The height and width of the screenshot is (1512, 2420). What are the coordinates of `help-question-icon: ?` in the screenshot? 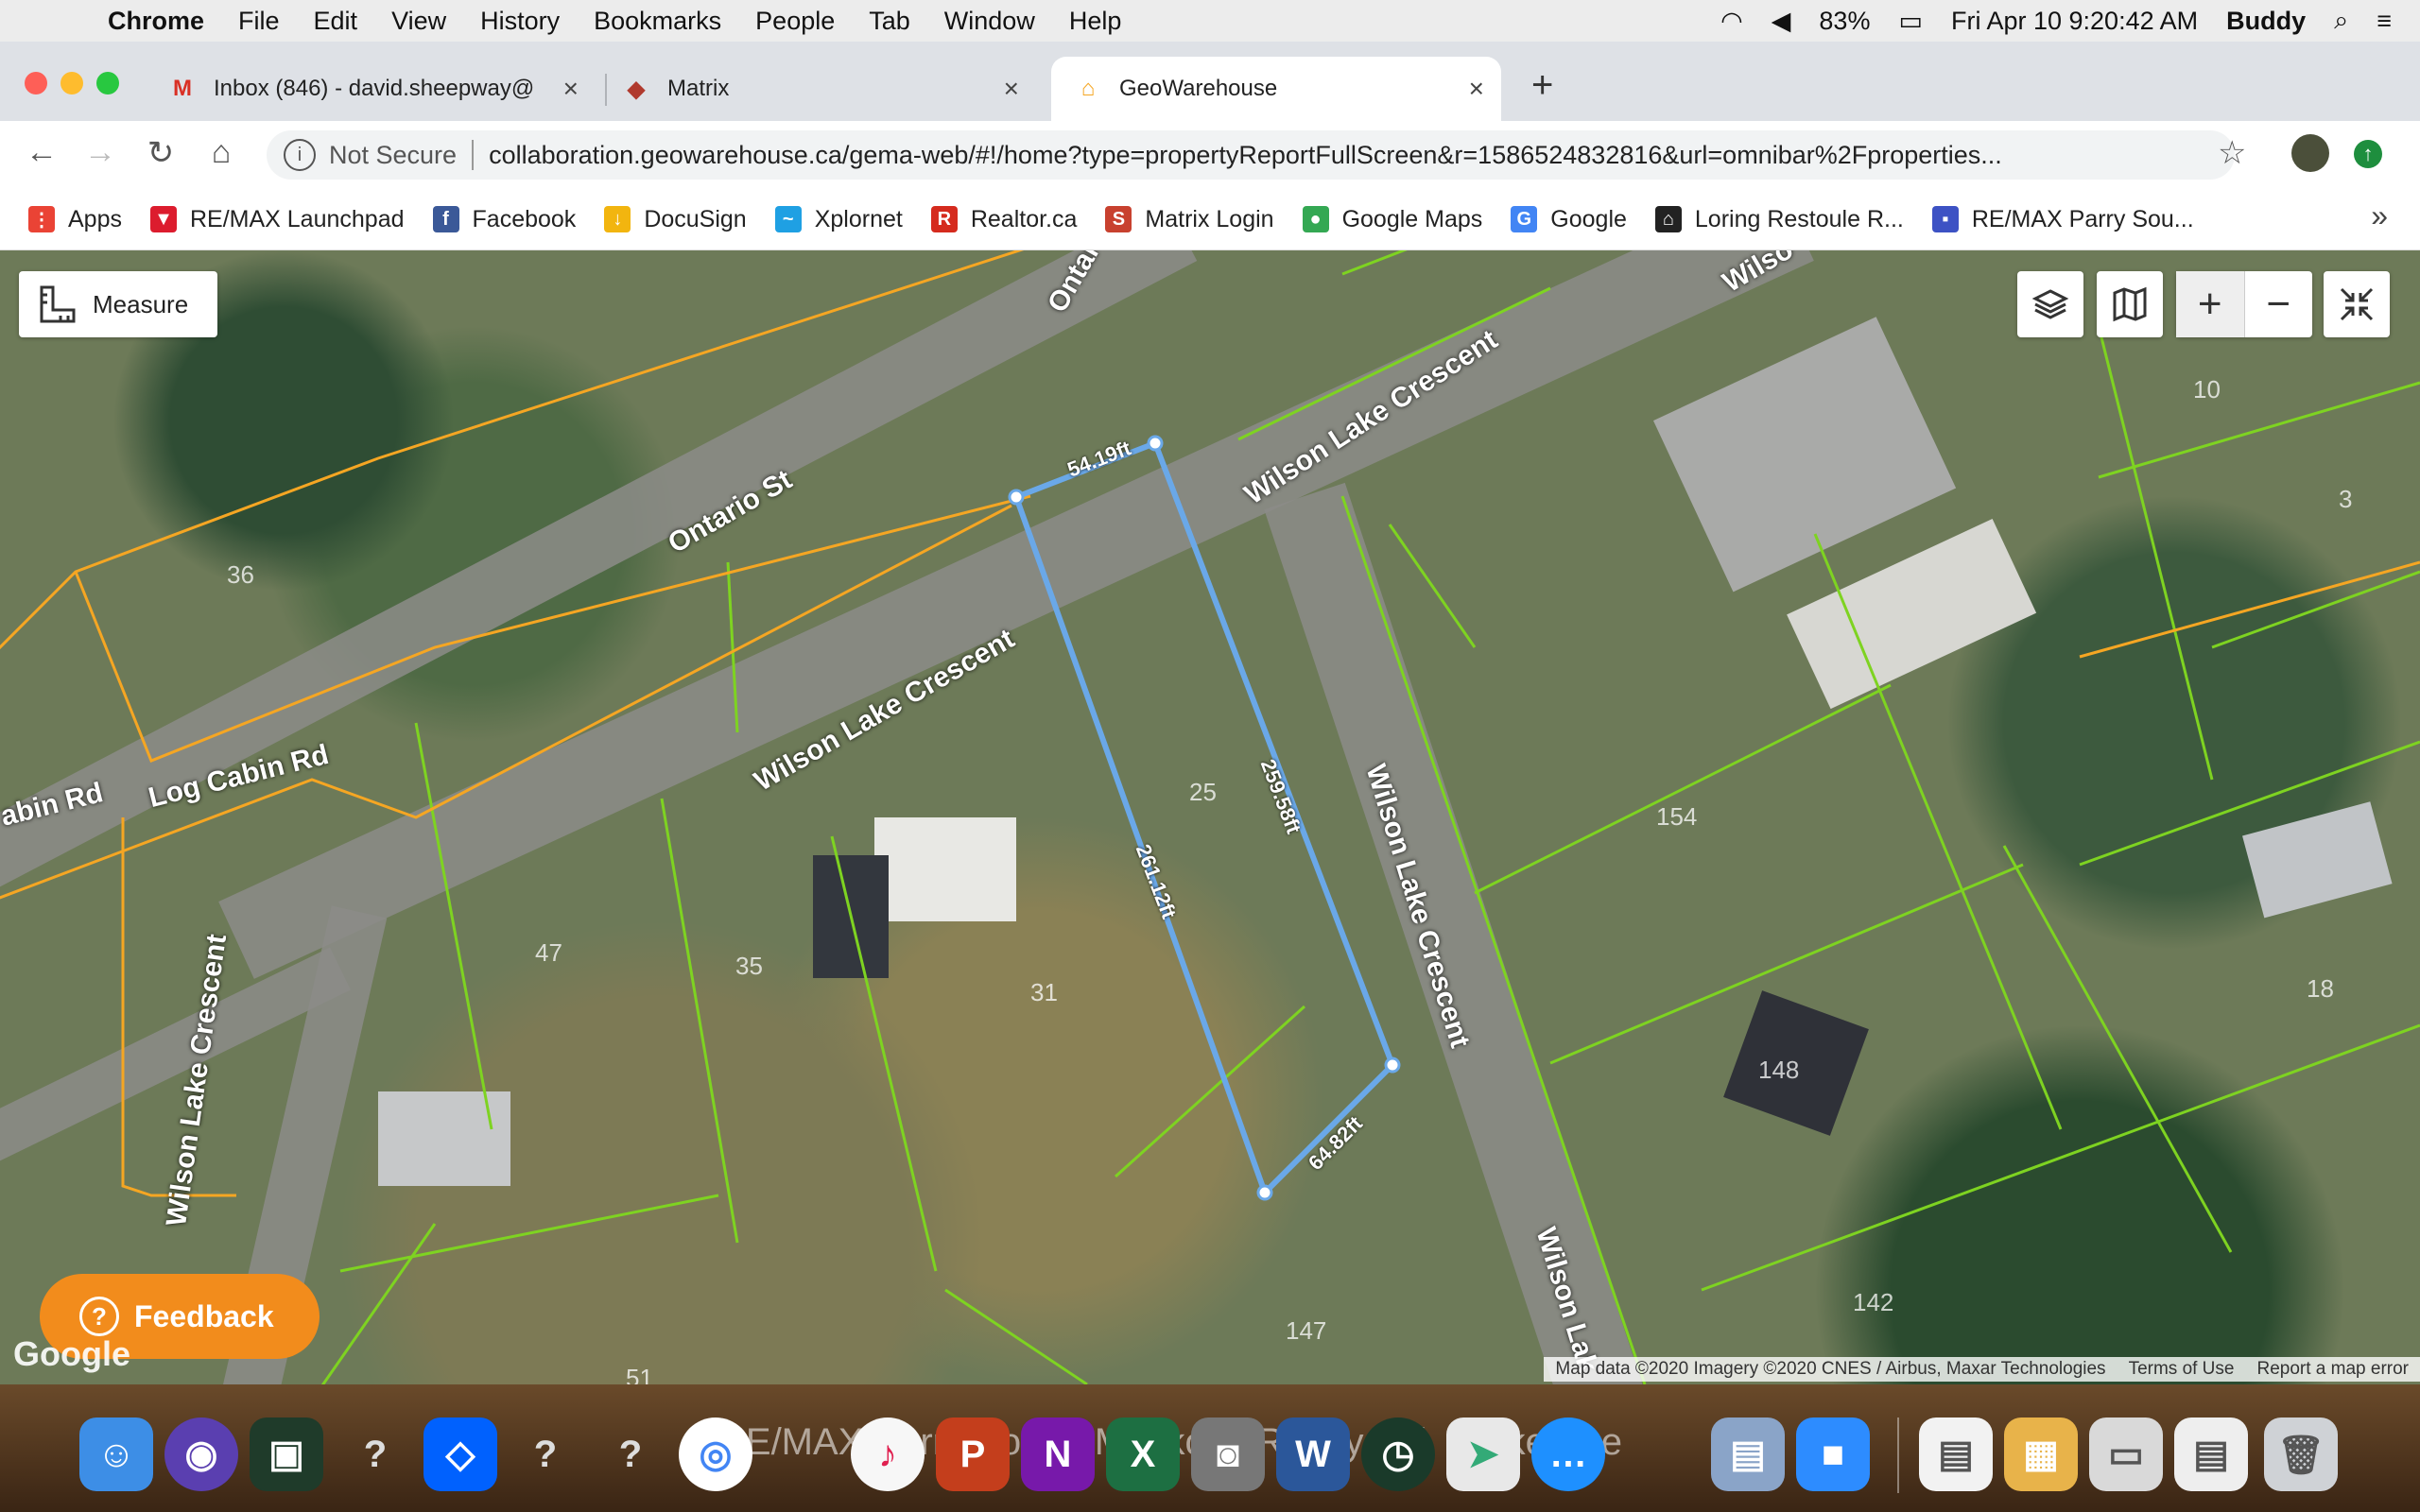 It's located at (99, 1316).